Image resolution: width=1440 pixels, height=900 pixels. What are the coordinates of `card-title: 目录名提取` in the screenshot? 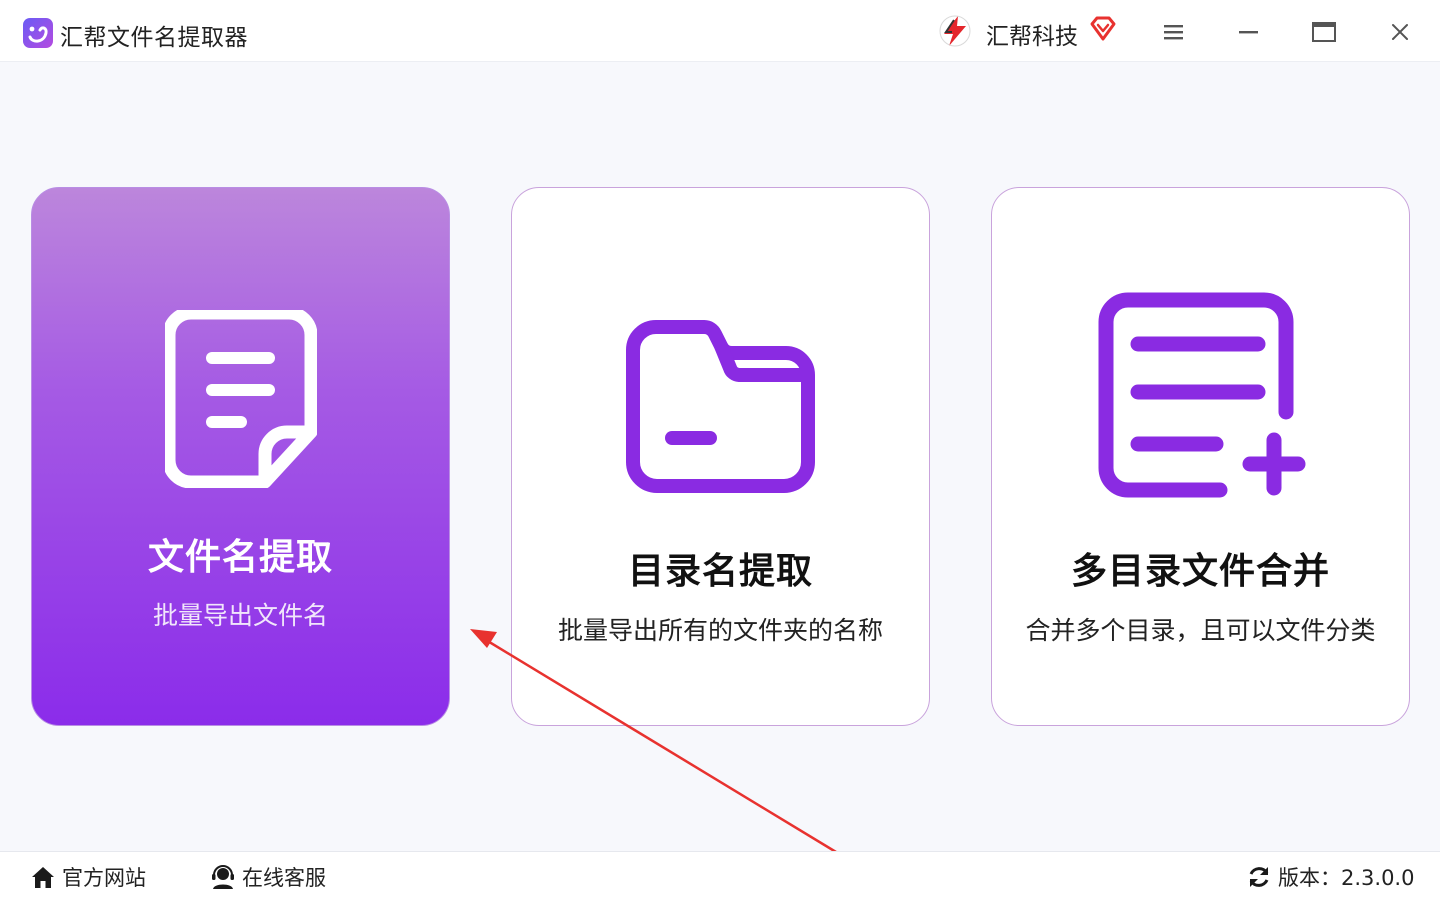 It's located at (720, 571).